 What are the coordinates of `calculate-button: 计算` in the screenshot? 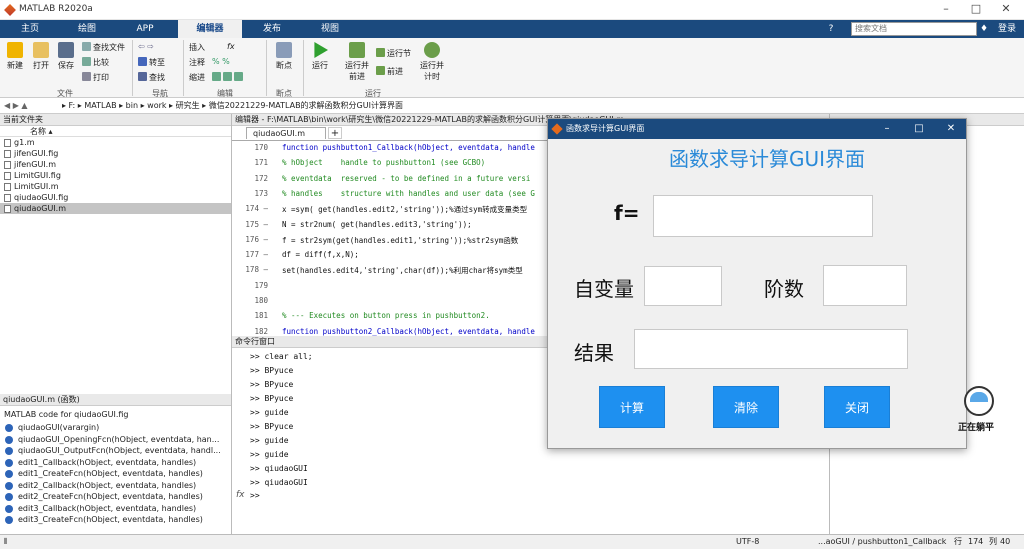 It's located at (632, 407).